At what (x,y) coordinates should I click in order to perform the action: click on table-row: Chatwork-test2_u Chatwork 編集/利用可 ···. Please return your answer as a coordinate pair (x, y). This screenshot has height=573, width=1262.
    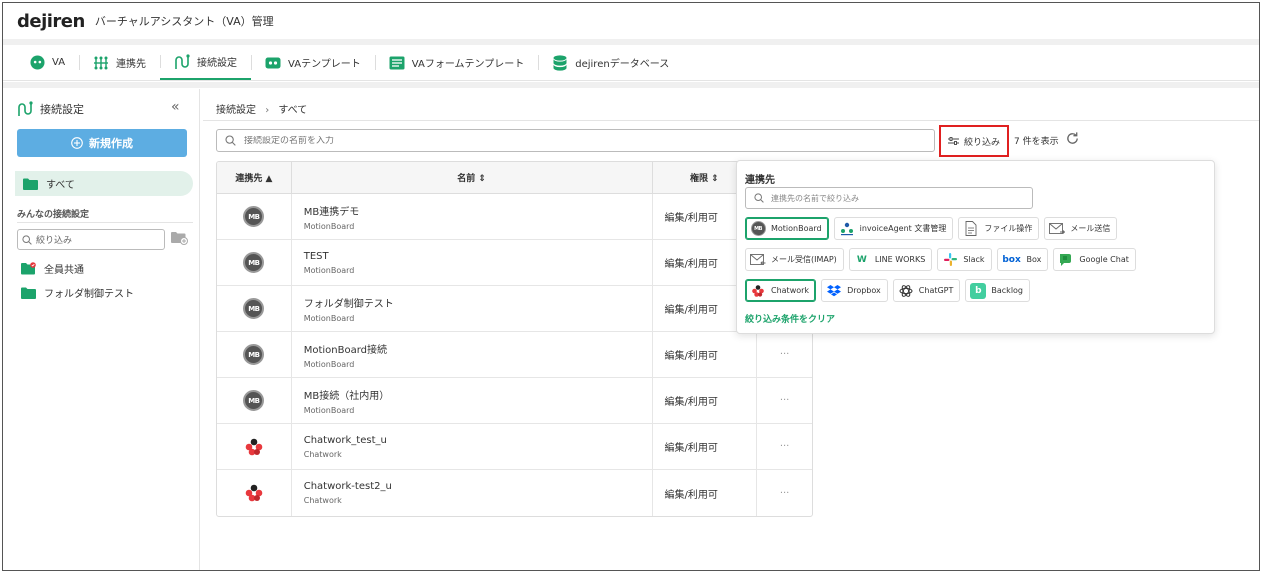
    Looking at the image, I should click on (514, 493).